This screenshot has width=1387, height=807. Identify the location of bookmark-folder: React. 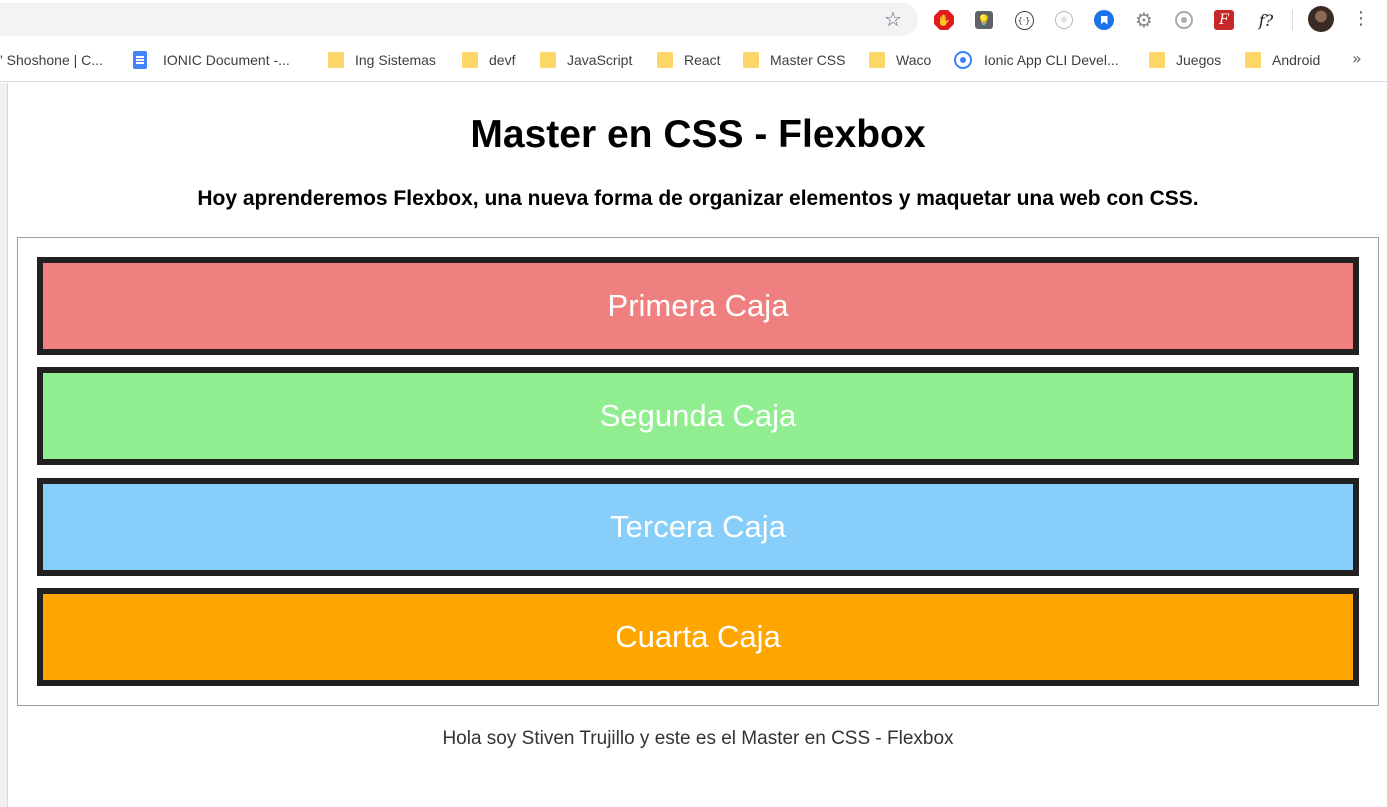
(689, 60).